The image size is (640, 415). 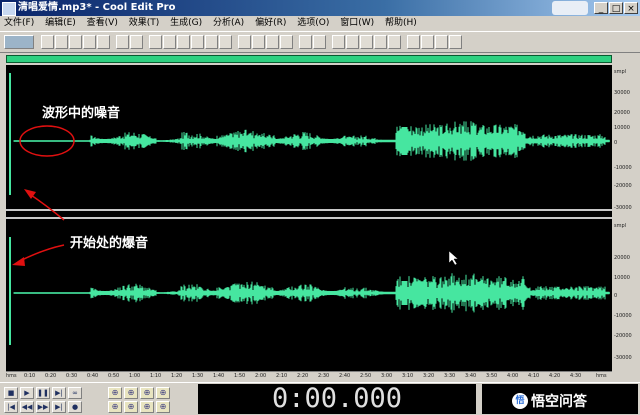 I want to click on watermark-badge: 悟 悟空问答, so click(x=549, y=401).